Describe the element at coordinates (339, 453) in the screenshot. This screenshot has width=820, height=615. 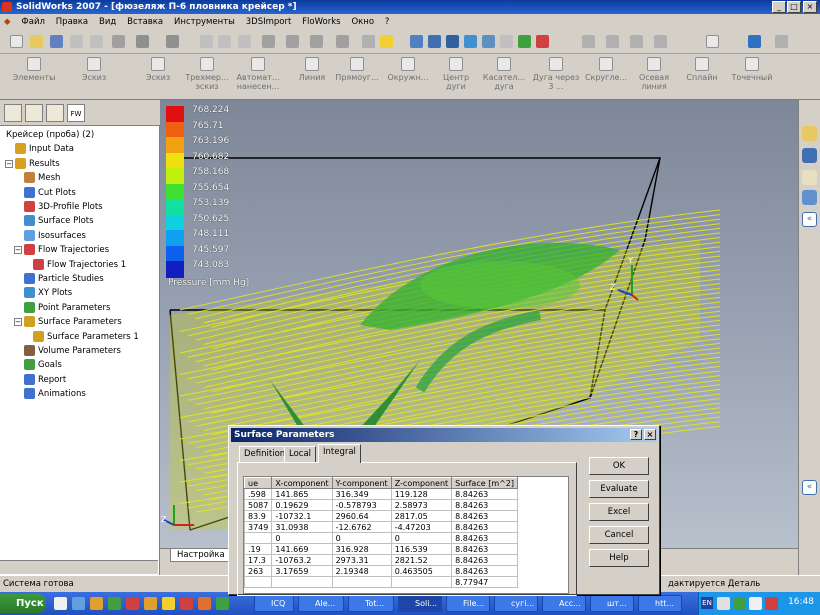
I see `tab-integral: Integral` at that location.